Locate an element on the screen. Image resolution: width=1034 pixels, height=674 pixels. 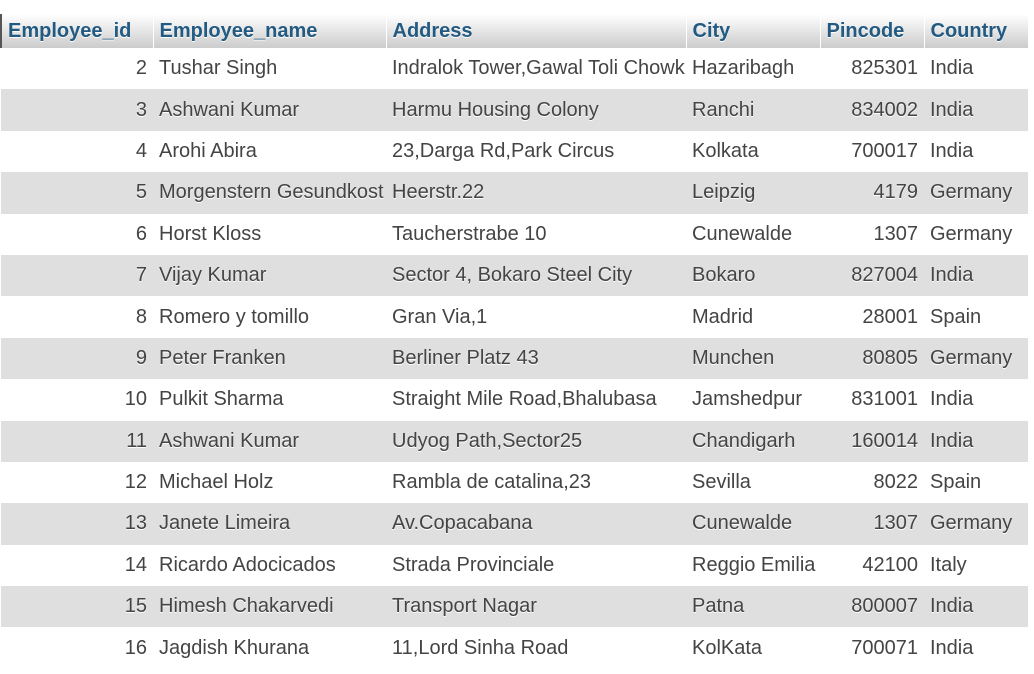
pincode-cell: 160014 is located at coordinates (872, 441).